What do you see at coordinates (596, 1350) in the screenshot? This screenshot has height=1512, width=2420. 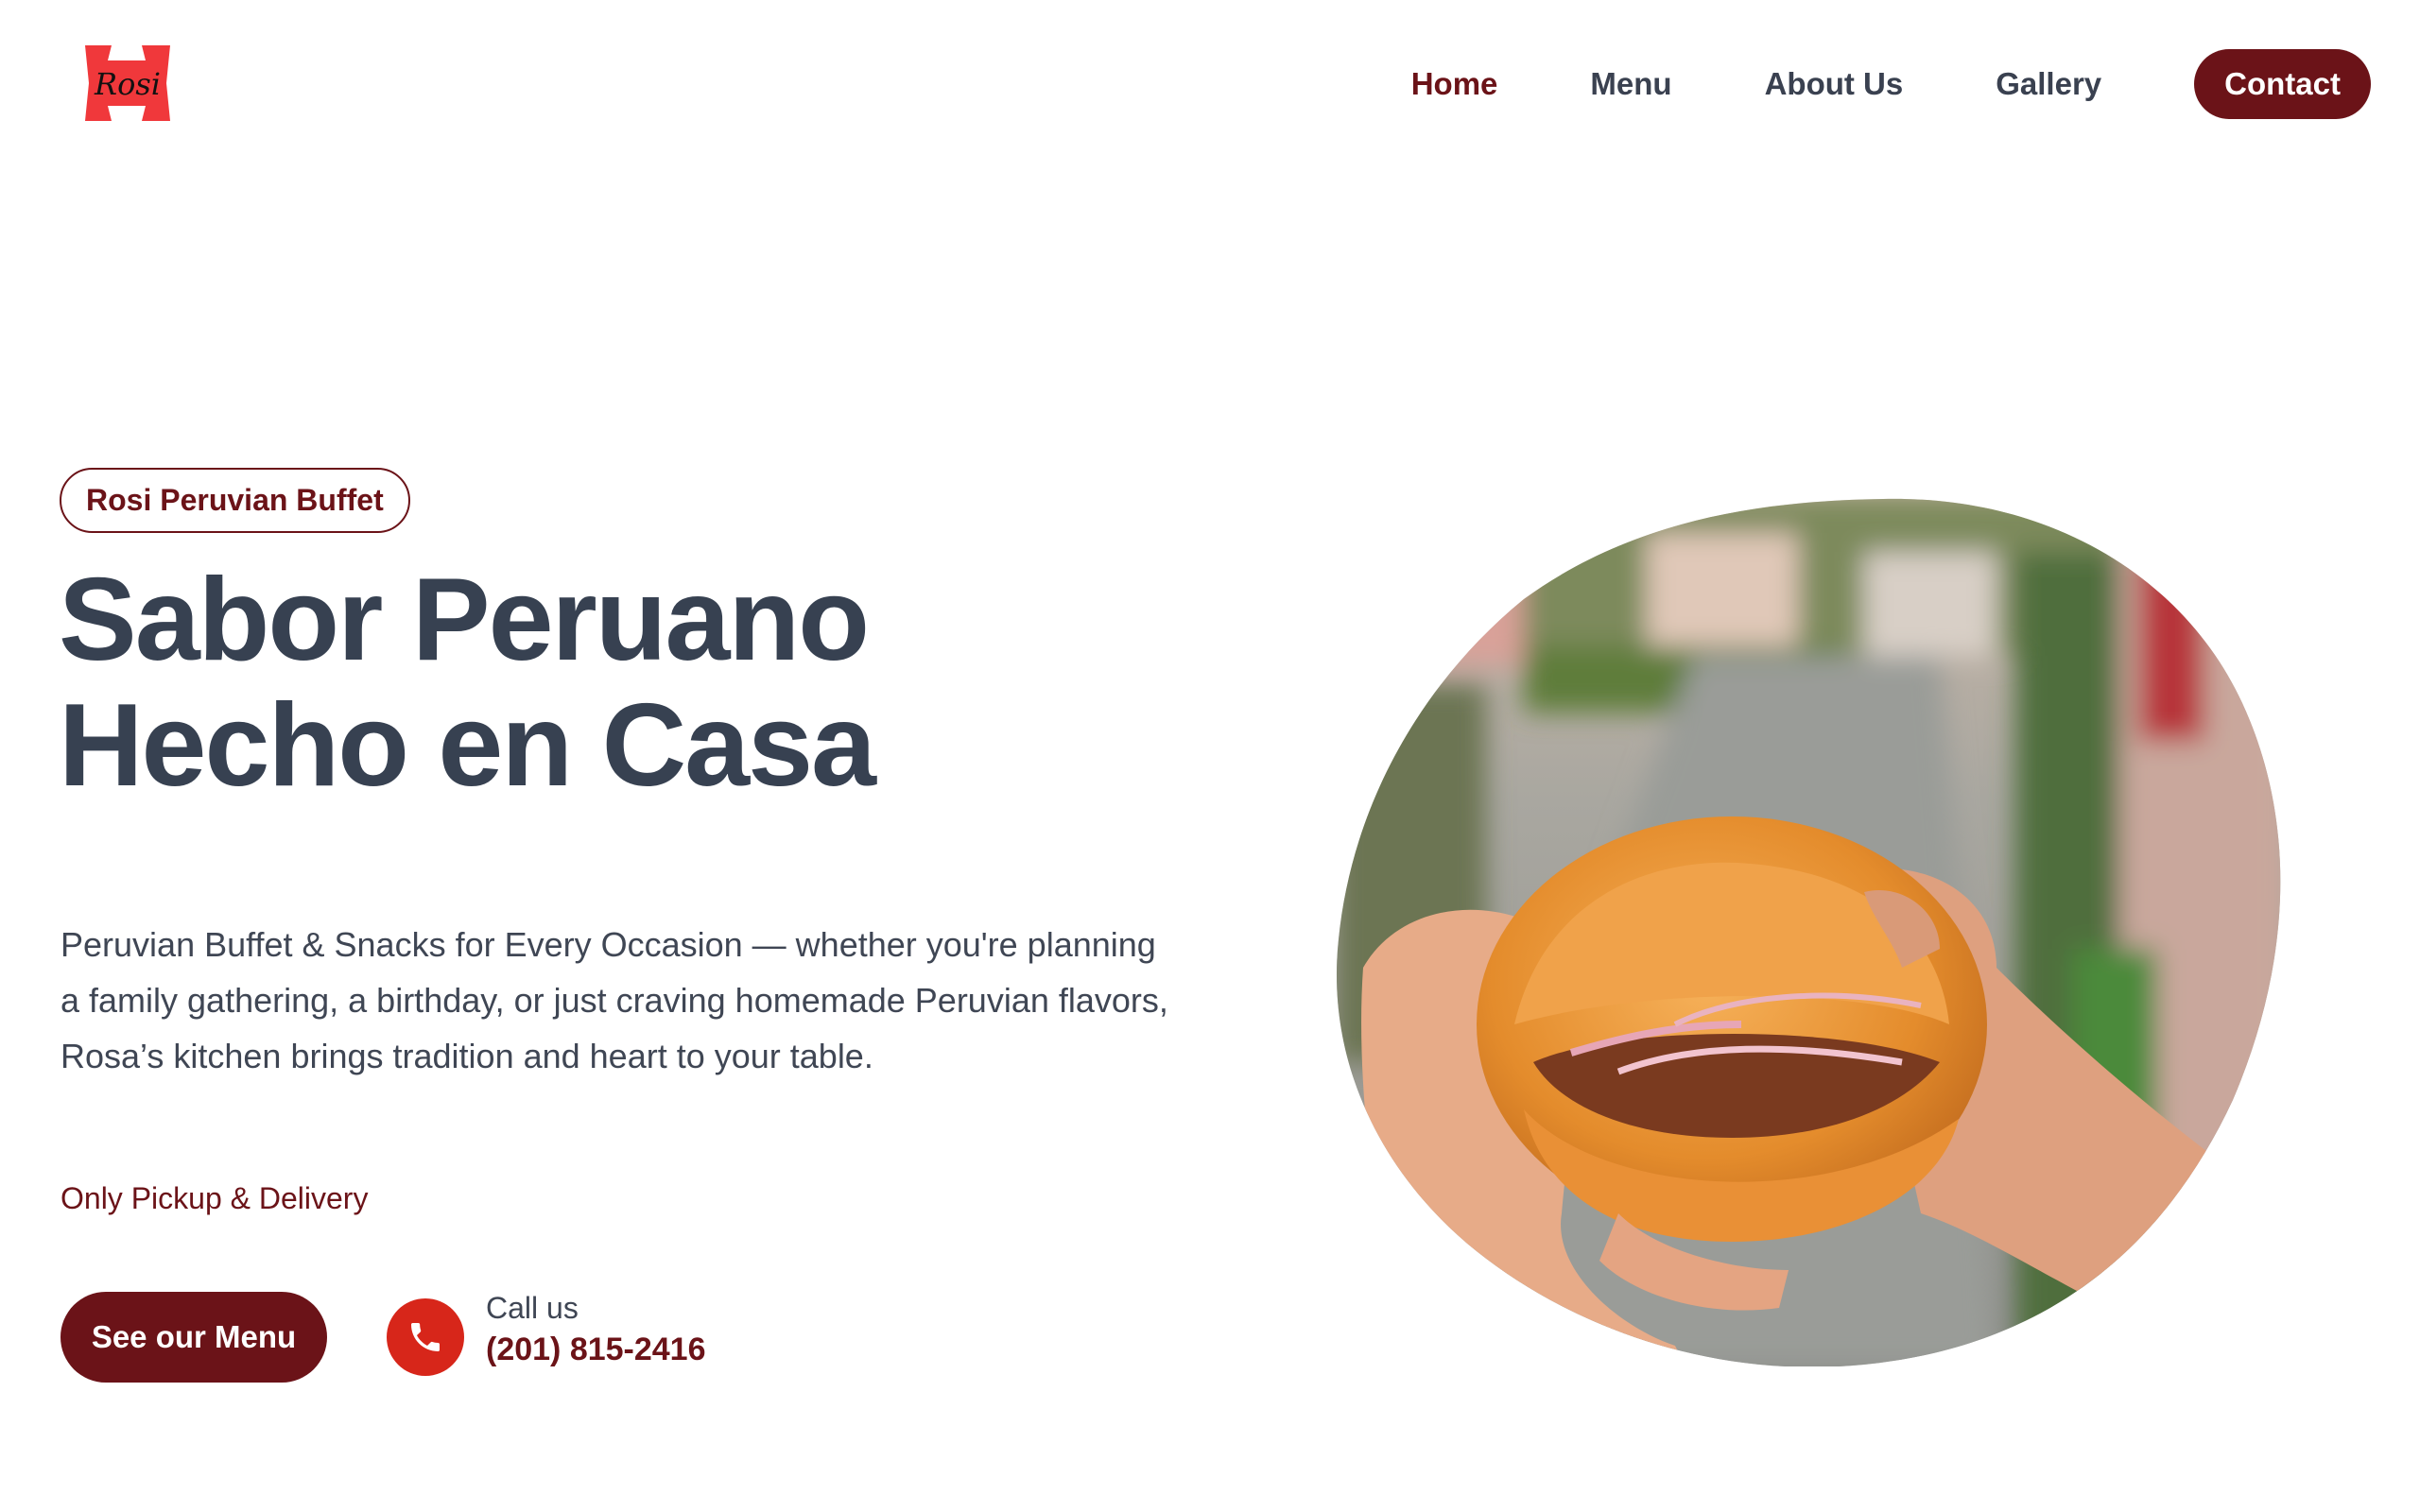 I see `phone-number-link: (201) 815-2416` at bounding box center [596, 1350].